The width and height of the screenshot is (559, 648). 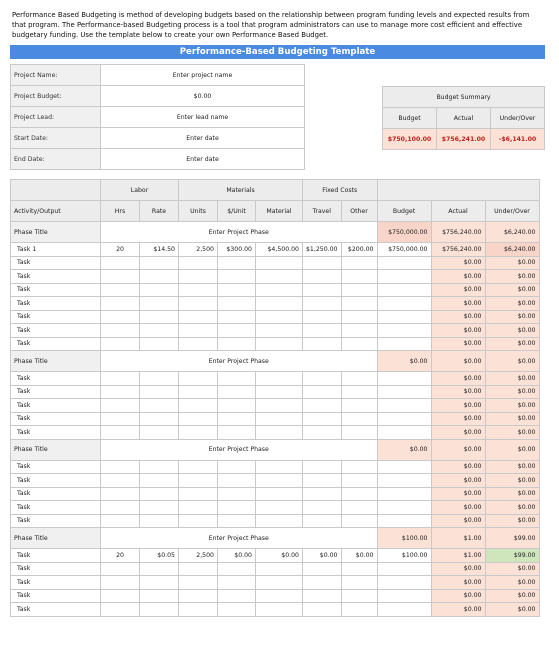 I want to click on task-units: 2,500, so click(x=198, y=555).